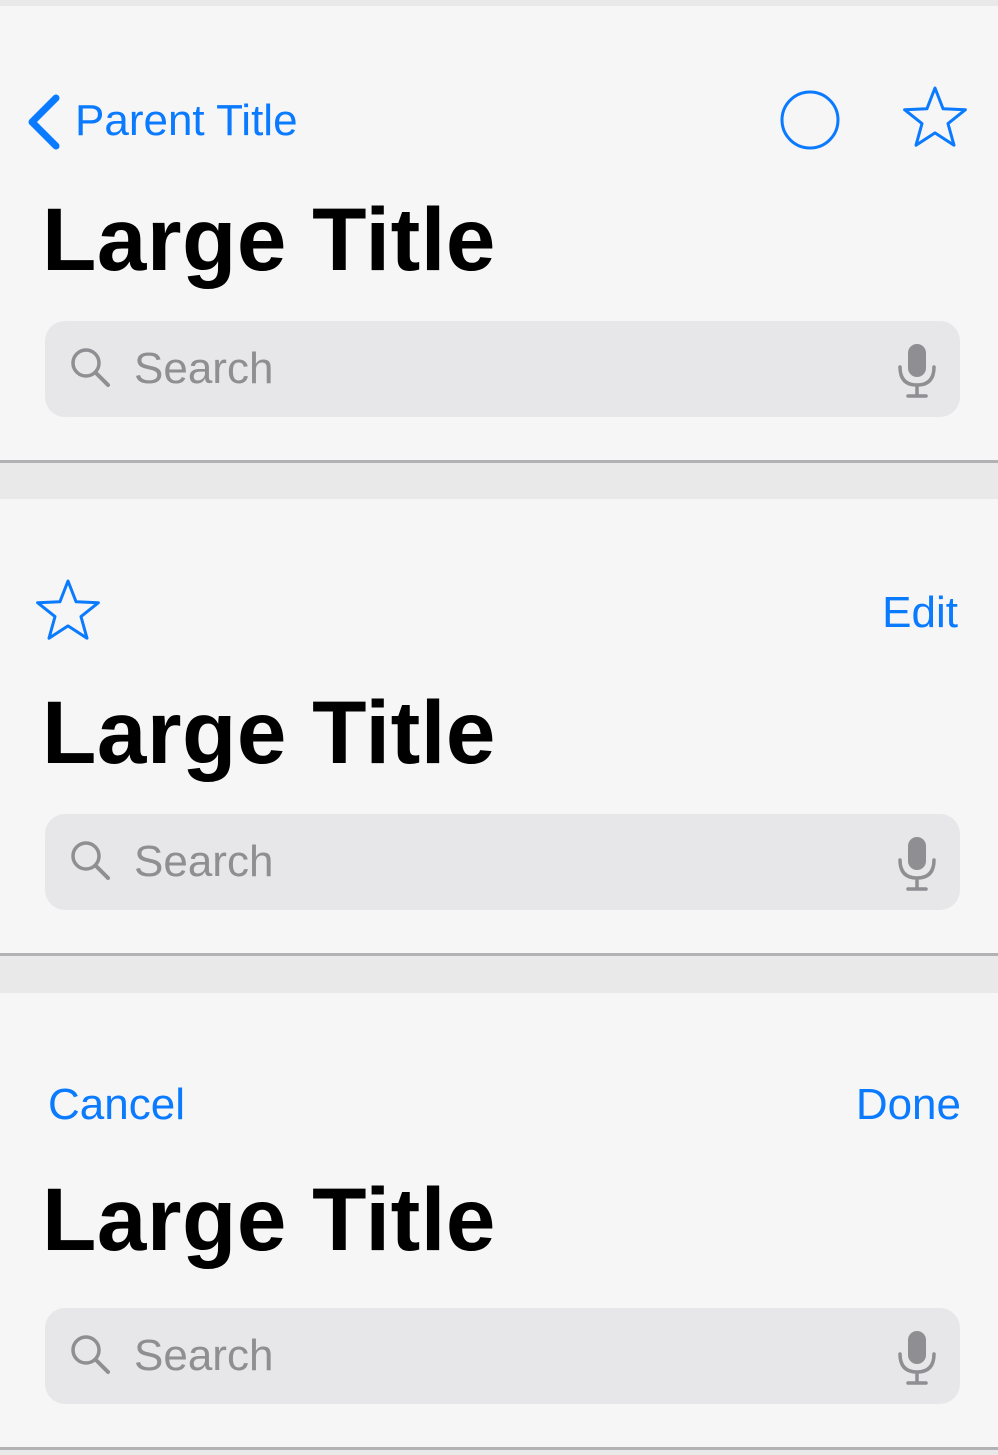 This screenshot has height=1455, width=998. I want to click on back-button-label: Parent Title, so click(186, 120).